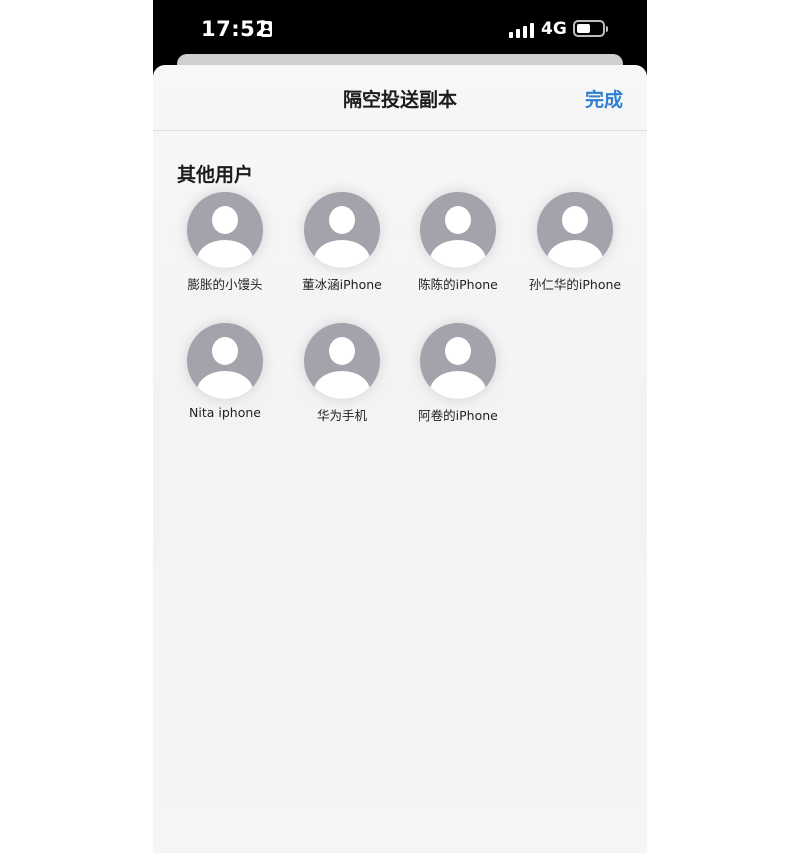 This screenshot has height=853, width=800. I want to click on done-button: 完成, so click(604, 98).